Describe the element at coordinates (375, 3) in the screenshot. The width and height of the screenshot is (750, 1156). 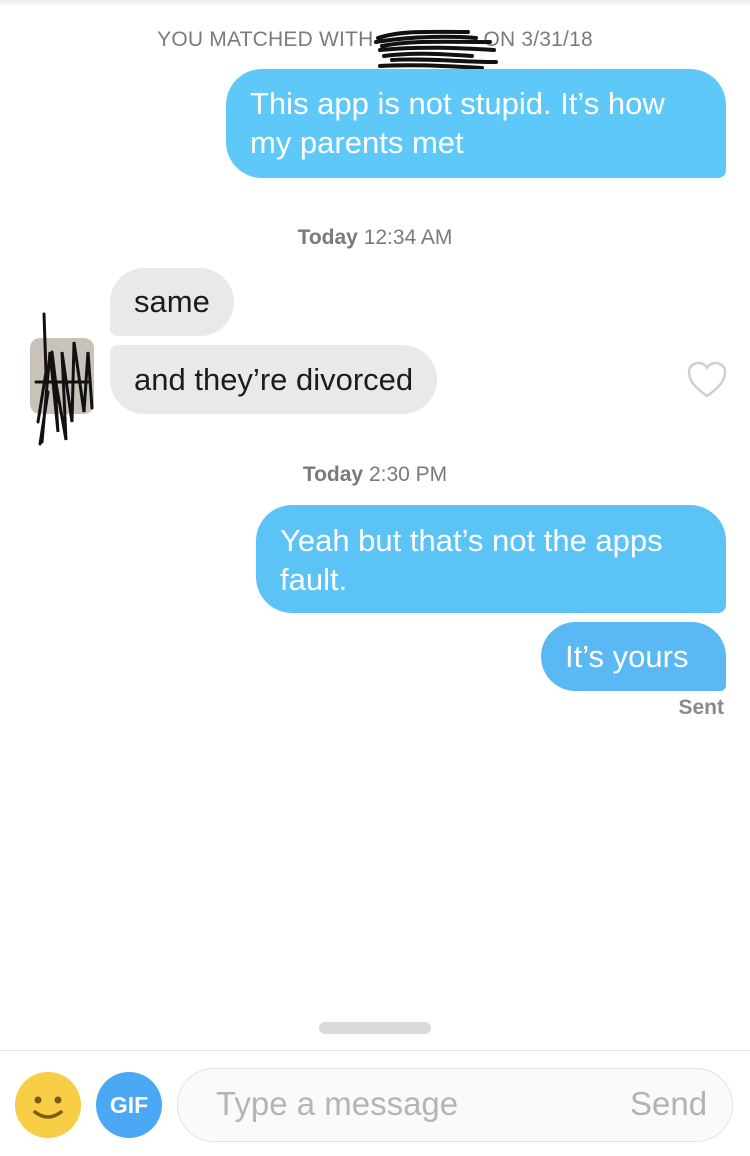
I see `top-divider` at that location.